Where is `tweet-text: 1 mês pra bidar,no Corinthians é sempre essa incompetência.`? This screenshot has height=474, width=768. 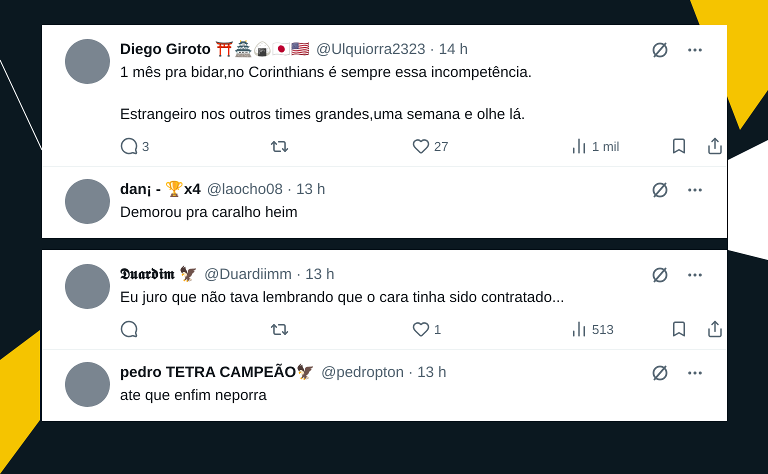
tweet-text: 1 mês pra bidar,no Corinthians é sempre essa incompetência. is located at coordinates (326, 72).